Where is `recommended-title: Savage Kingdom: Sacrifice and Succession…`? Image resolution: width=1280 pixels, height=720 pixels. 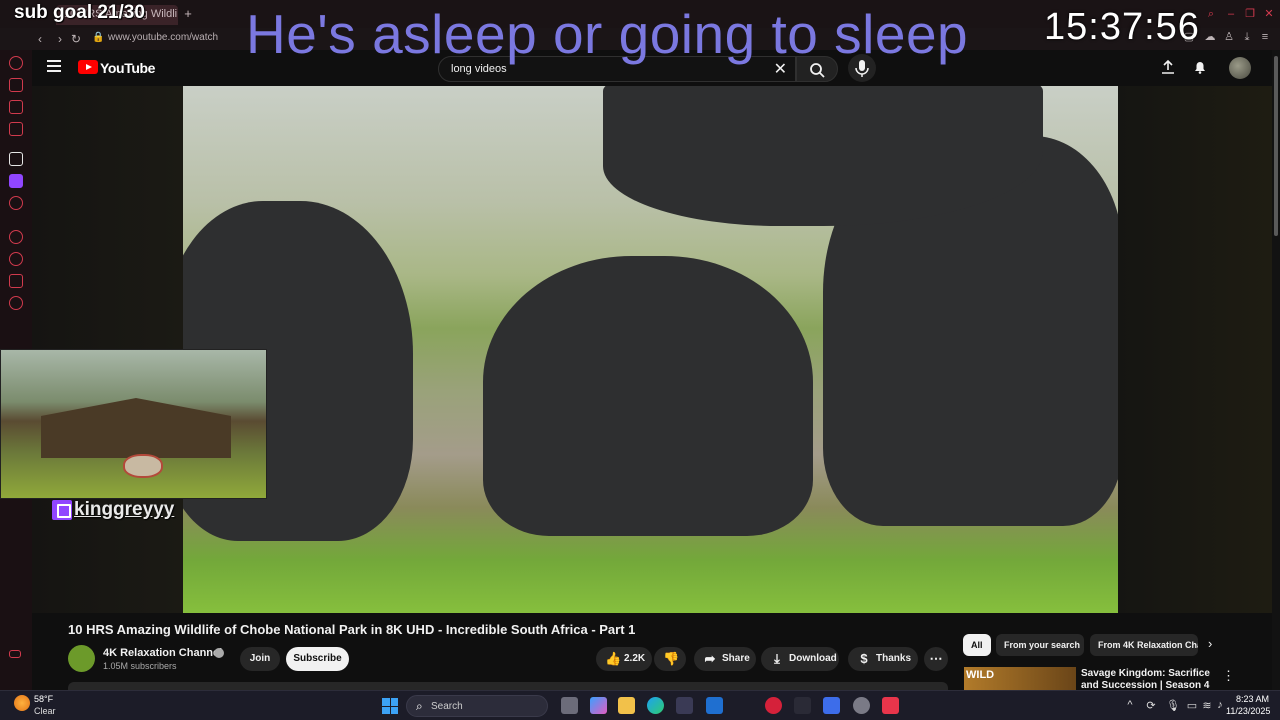 recommended-title: Savage Kingdom: Sacrifice and Succession… is located at coordinates (1148, 679).